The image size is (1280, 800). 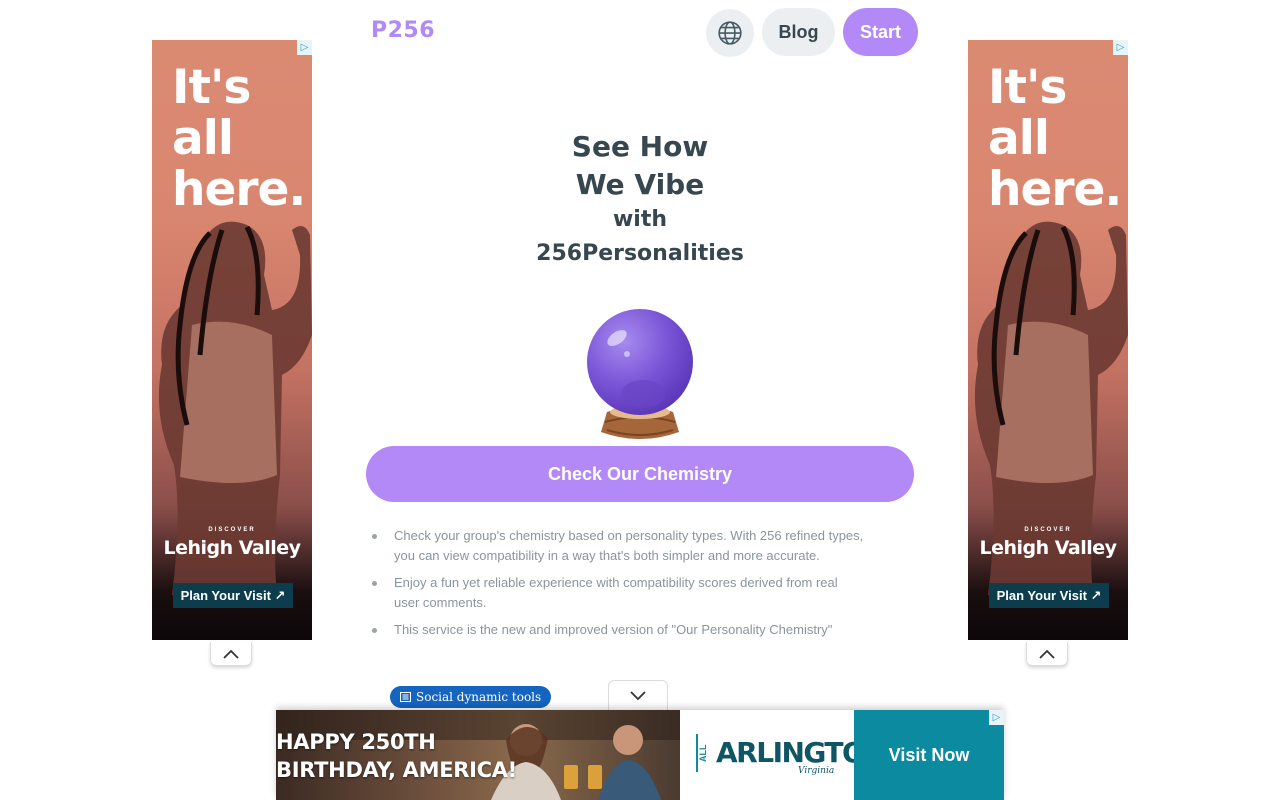 What do you see at coordinates (640, 474) in the screenshot?
I see `check-chemistry-button: Check Our Chemistry` at bounding box center [640, 474].